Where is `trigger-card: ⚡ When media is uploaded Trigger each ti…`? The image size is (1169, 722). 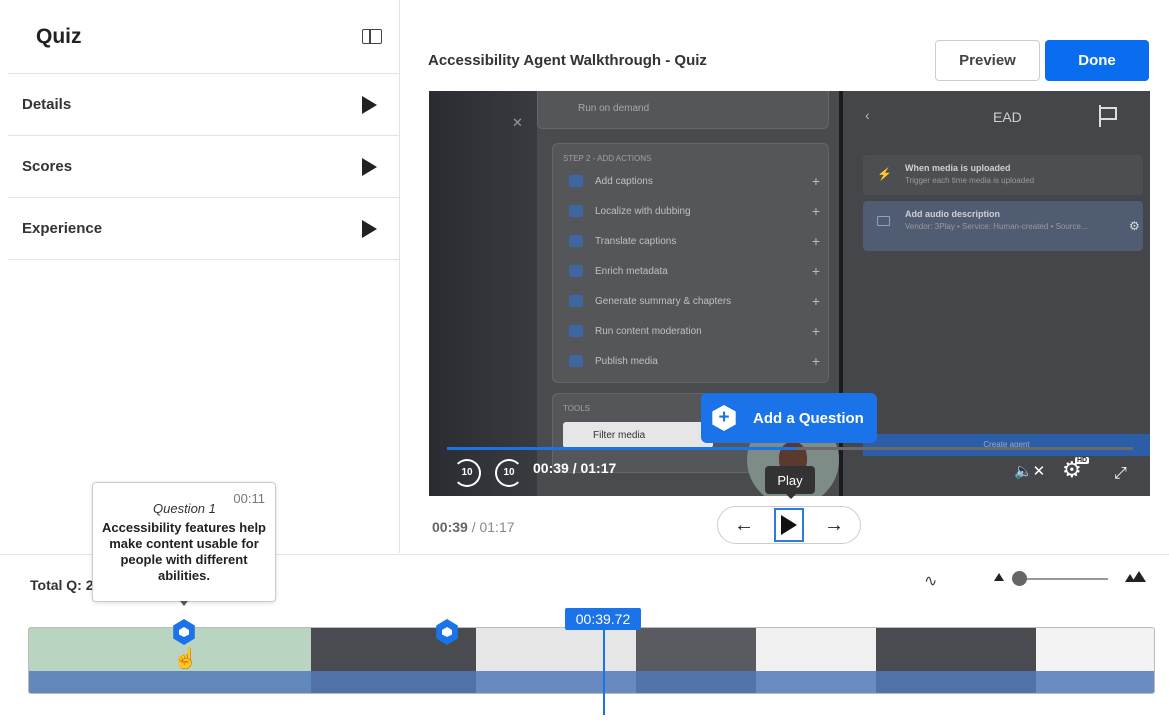 trigger-card: ⚡ When media is uploaded Trigger each ti… is located at coordinates (1003, 175).